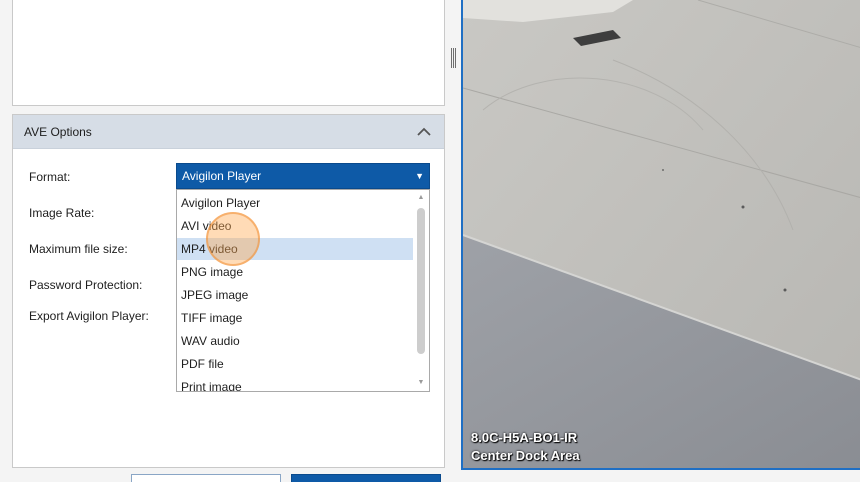 The width and height of the screenshot is (860, 482). I want to click on primary-action-button, so click(366, 478).